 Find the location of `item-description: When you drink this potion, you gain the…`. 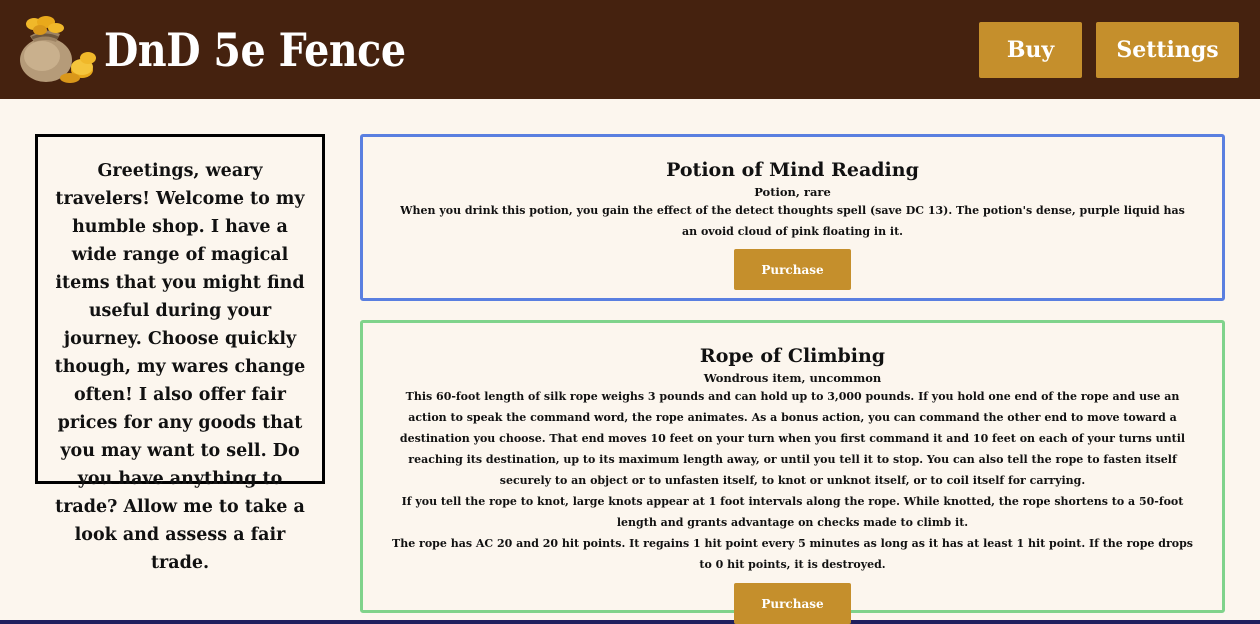

item-description: When you drink this potion, you gain the… is located at coordinates (792, 221).